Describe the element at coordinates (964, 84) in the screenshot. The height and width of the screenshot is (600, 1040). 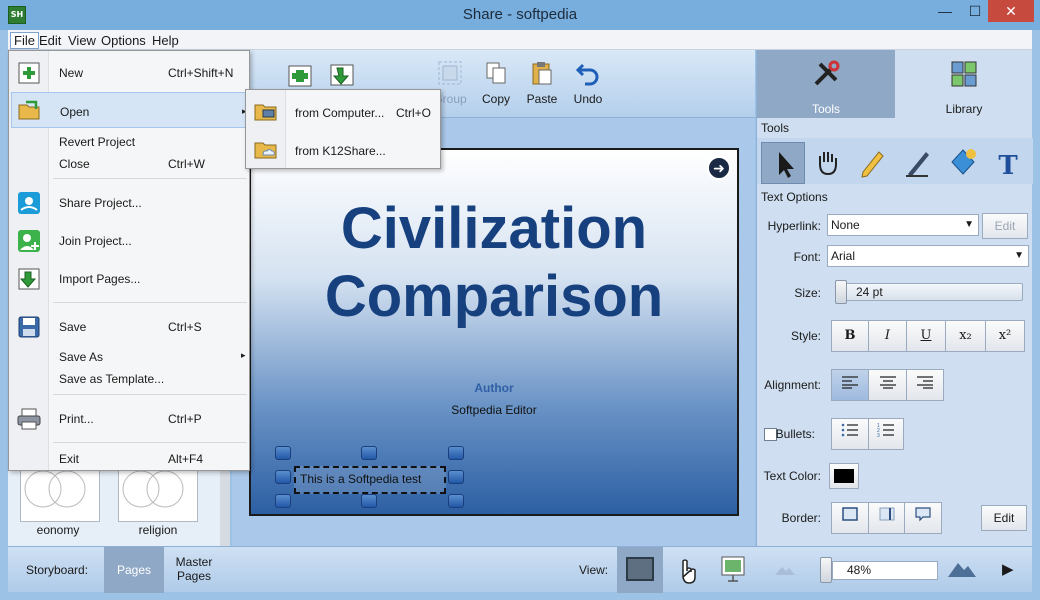
I see `tab-library: Library` at that location.